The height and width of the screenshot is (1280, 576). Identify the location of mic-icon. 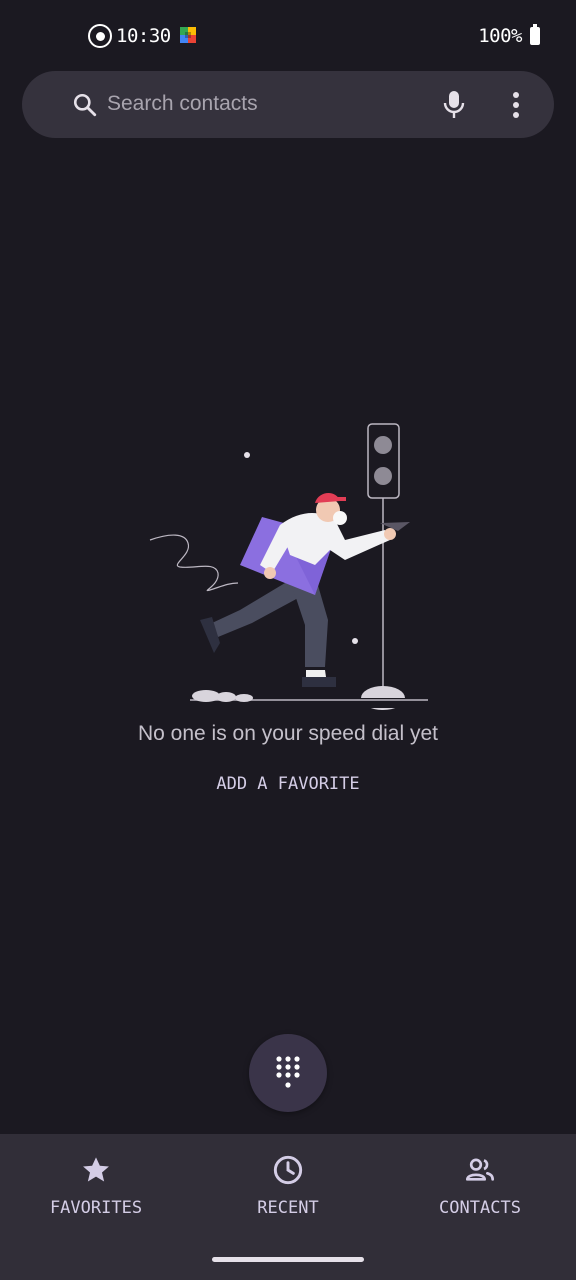
(454, 105).